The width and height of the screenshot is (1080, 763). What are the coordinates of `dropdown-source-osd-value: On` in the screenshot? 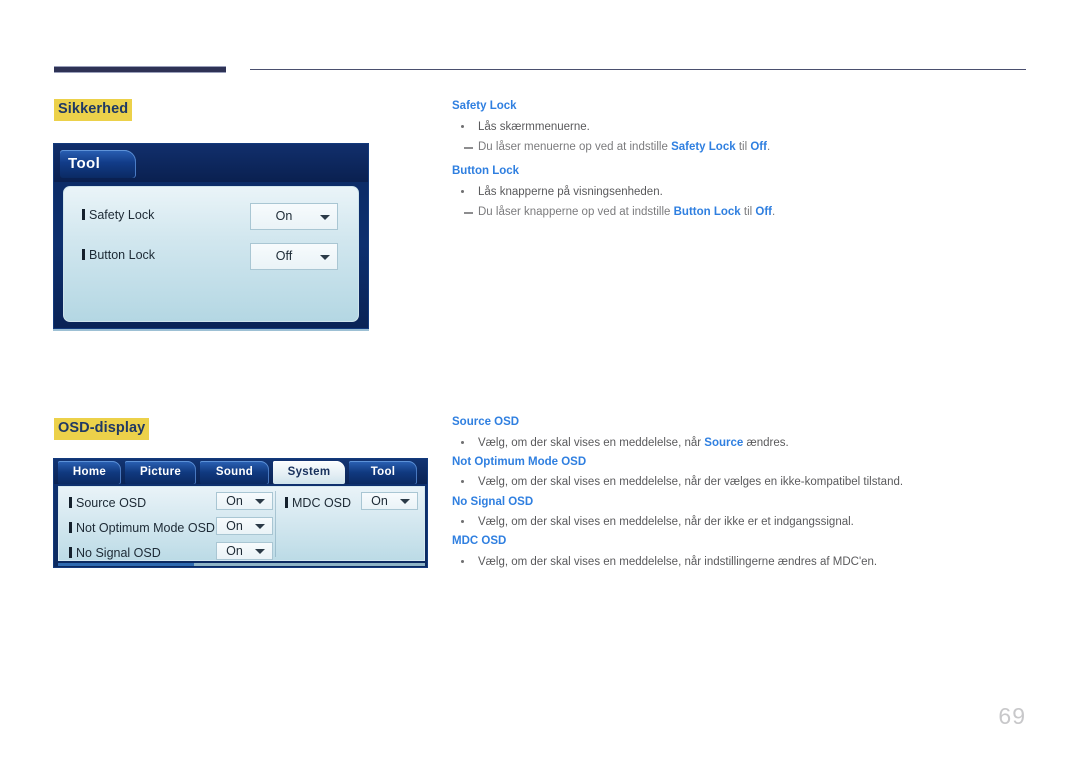 It's located at (234, 501).